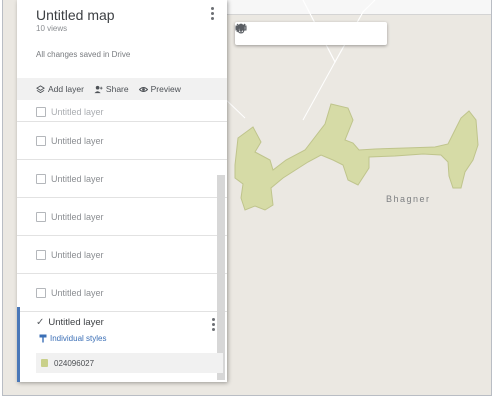 This screenshot has width=495, height=403. What do you see at coordinates (131, 338) in the screenshot?
I see `individual-styles-link: Individual styles` at bounding box center [131, 338].